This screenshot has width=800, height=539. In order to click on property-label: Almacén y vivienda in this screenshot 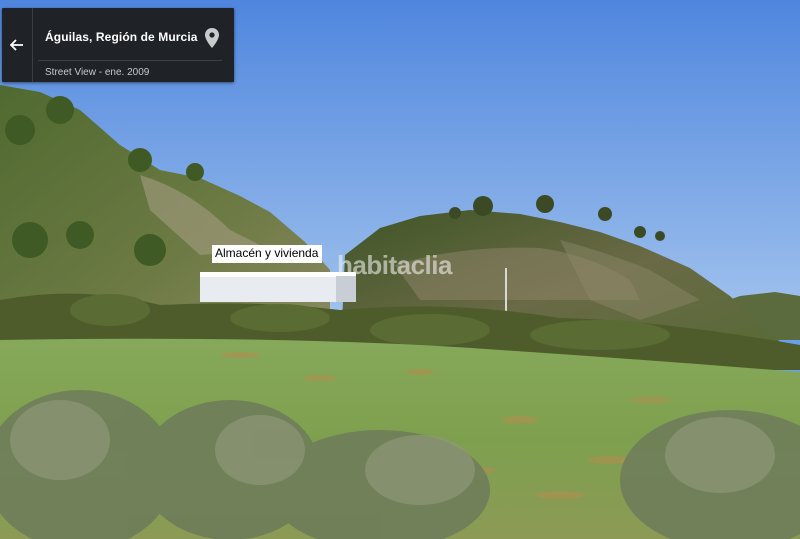, I will do `click(267, 254)`.